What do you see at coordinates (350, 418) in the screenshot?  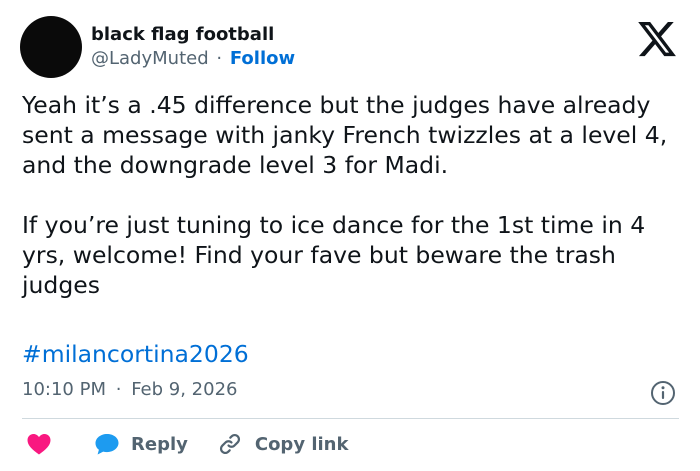 I see `divider` at bounding box center [350, 418].